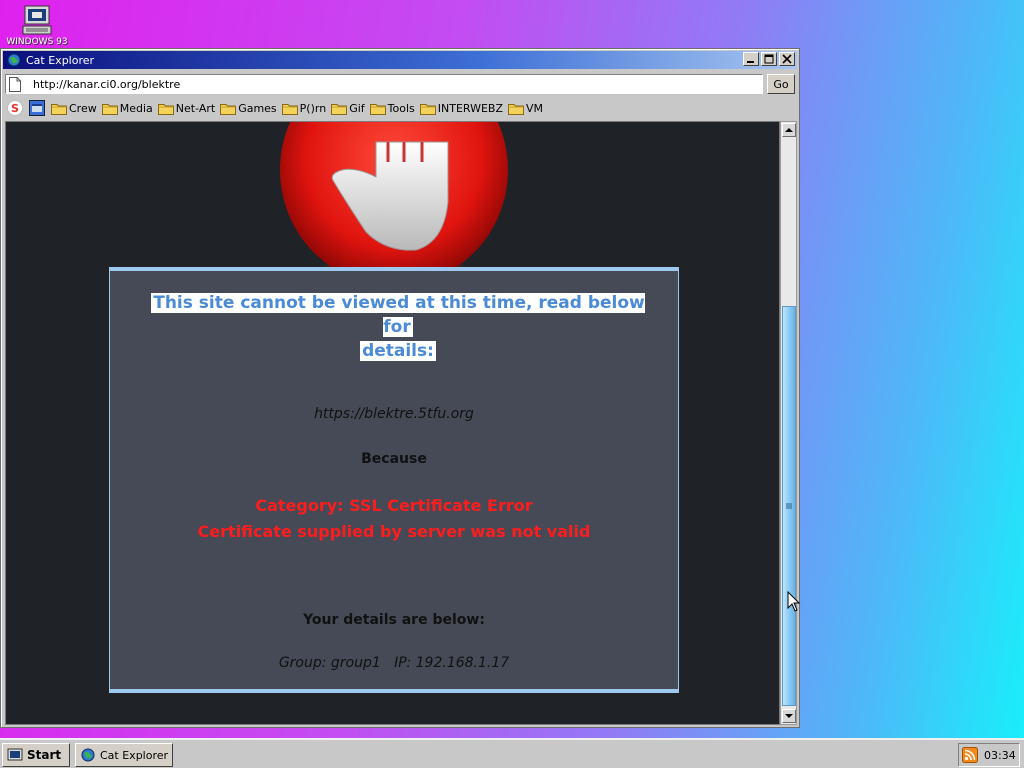 The height and width of the screenshot is (768, 1024). I want to click on maximize-button, so click(769, 59).